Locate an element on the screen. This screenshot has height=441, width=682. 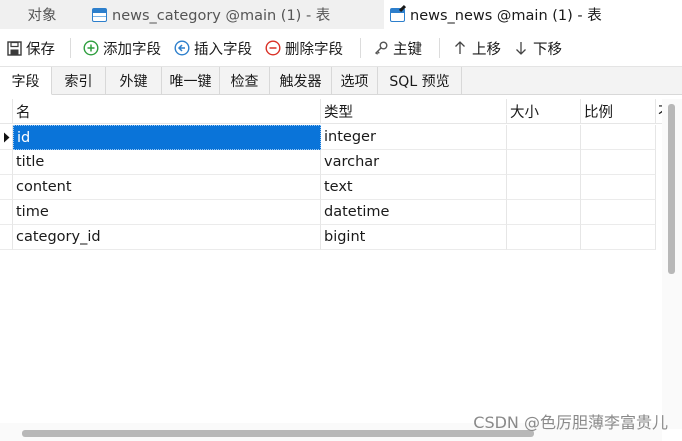
save-button: 保存 is located at coordinates (30, 48).